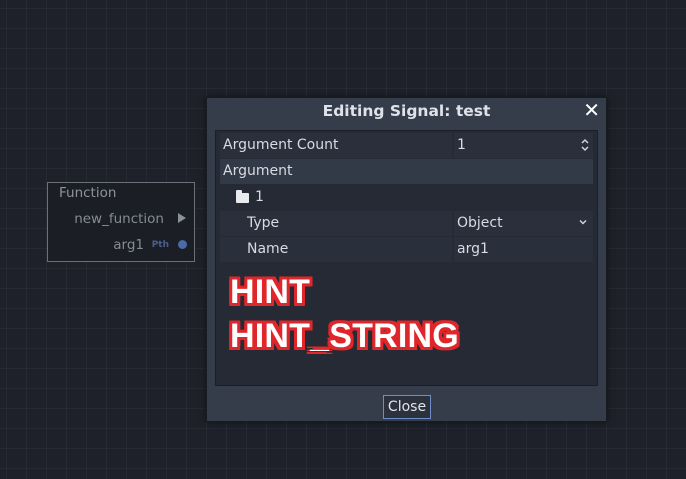 This screenshot has width=686, height=479. I want to click on node-output-label: new_function, so click(119, 219).